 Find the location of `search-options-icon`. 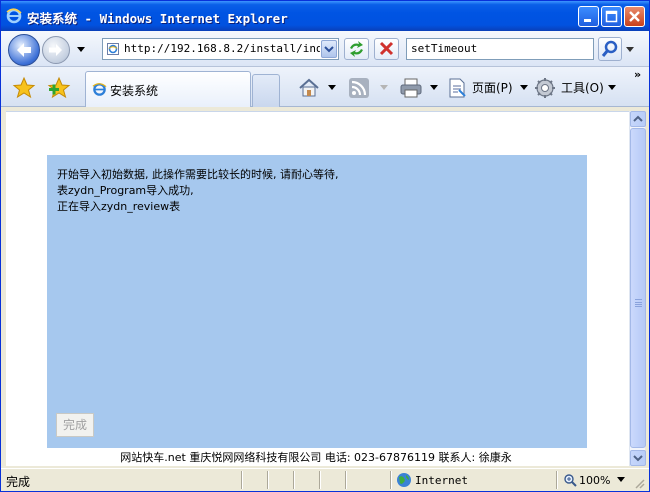

search-options-icon is located at coordinates (630, 49).